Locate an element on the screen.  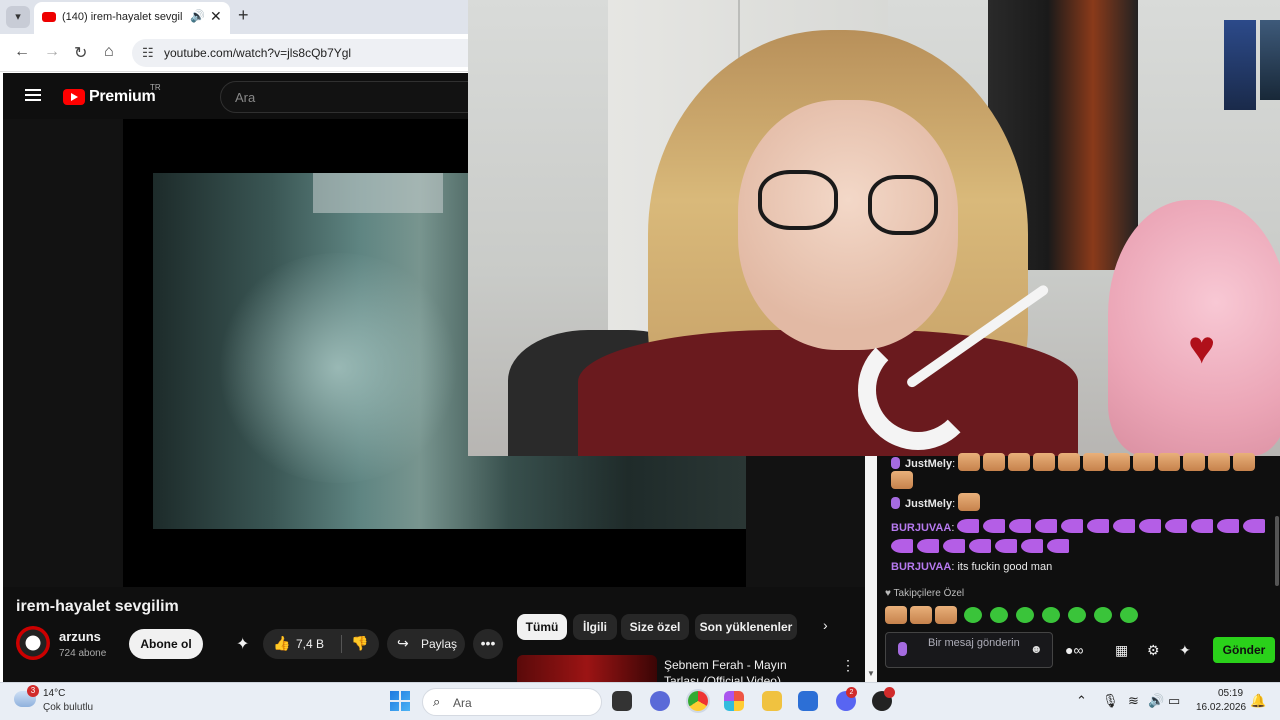
send-button: Gönder is located at coordinates (1244, 650).